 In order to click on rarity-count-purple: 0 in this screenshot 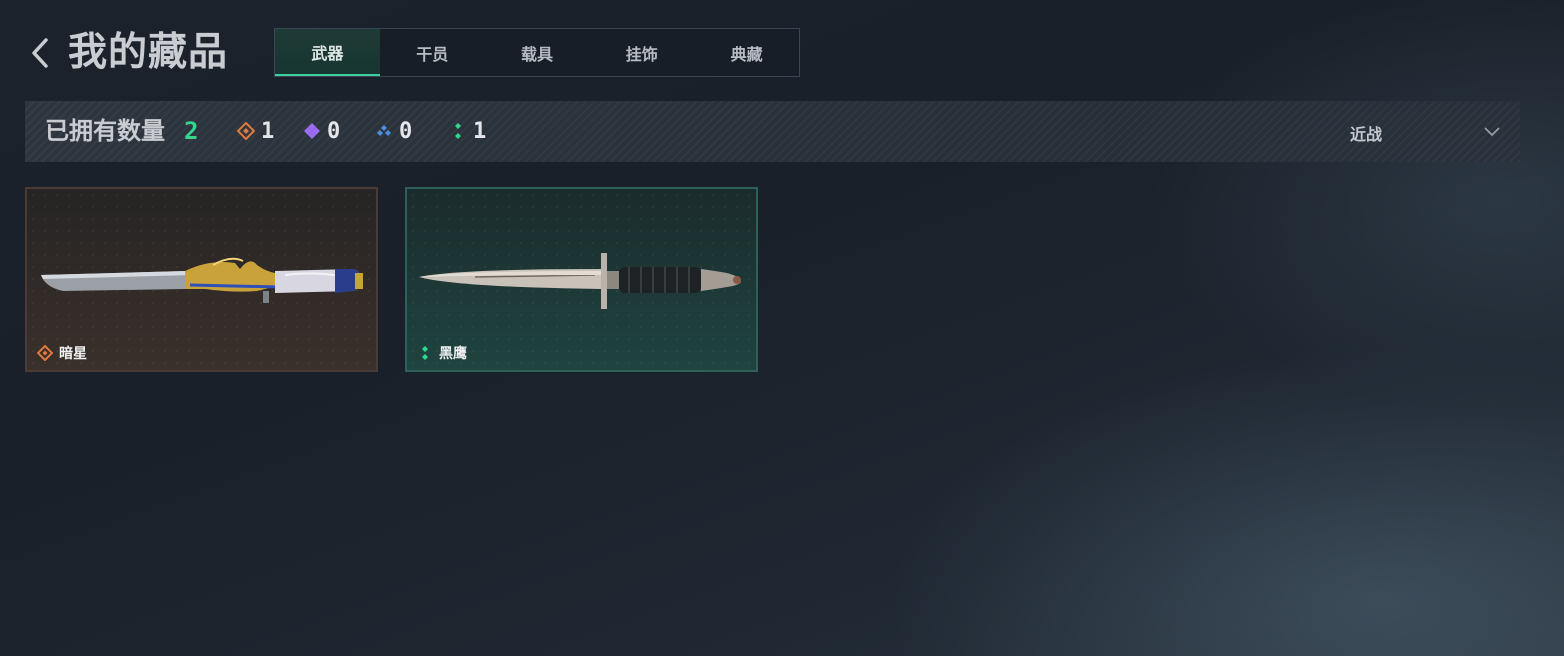, I will do `click(321, 131)`.